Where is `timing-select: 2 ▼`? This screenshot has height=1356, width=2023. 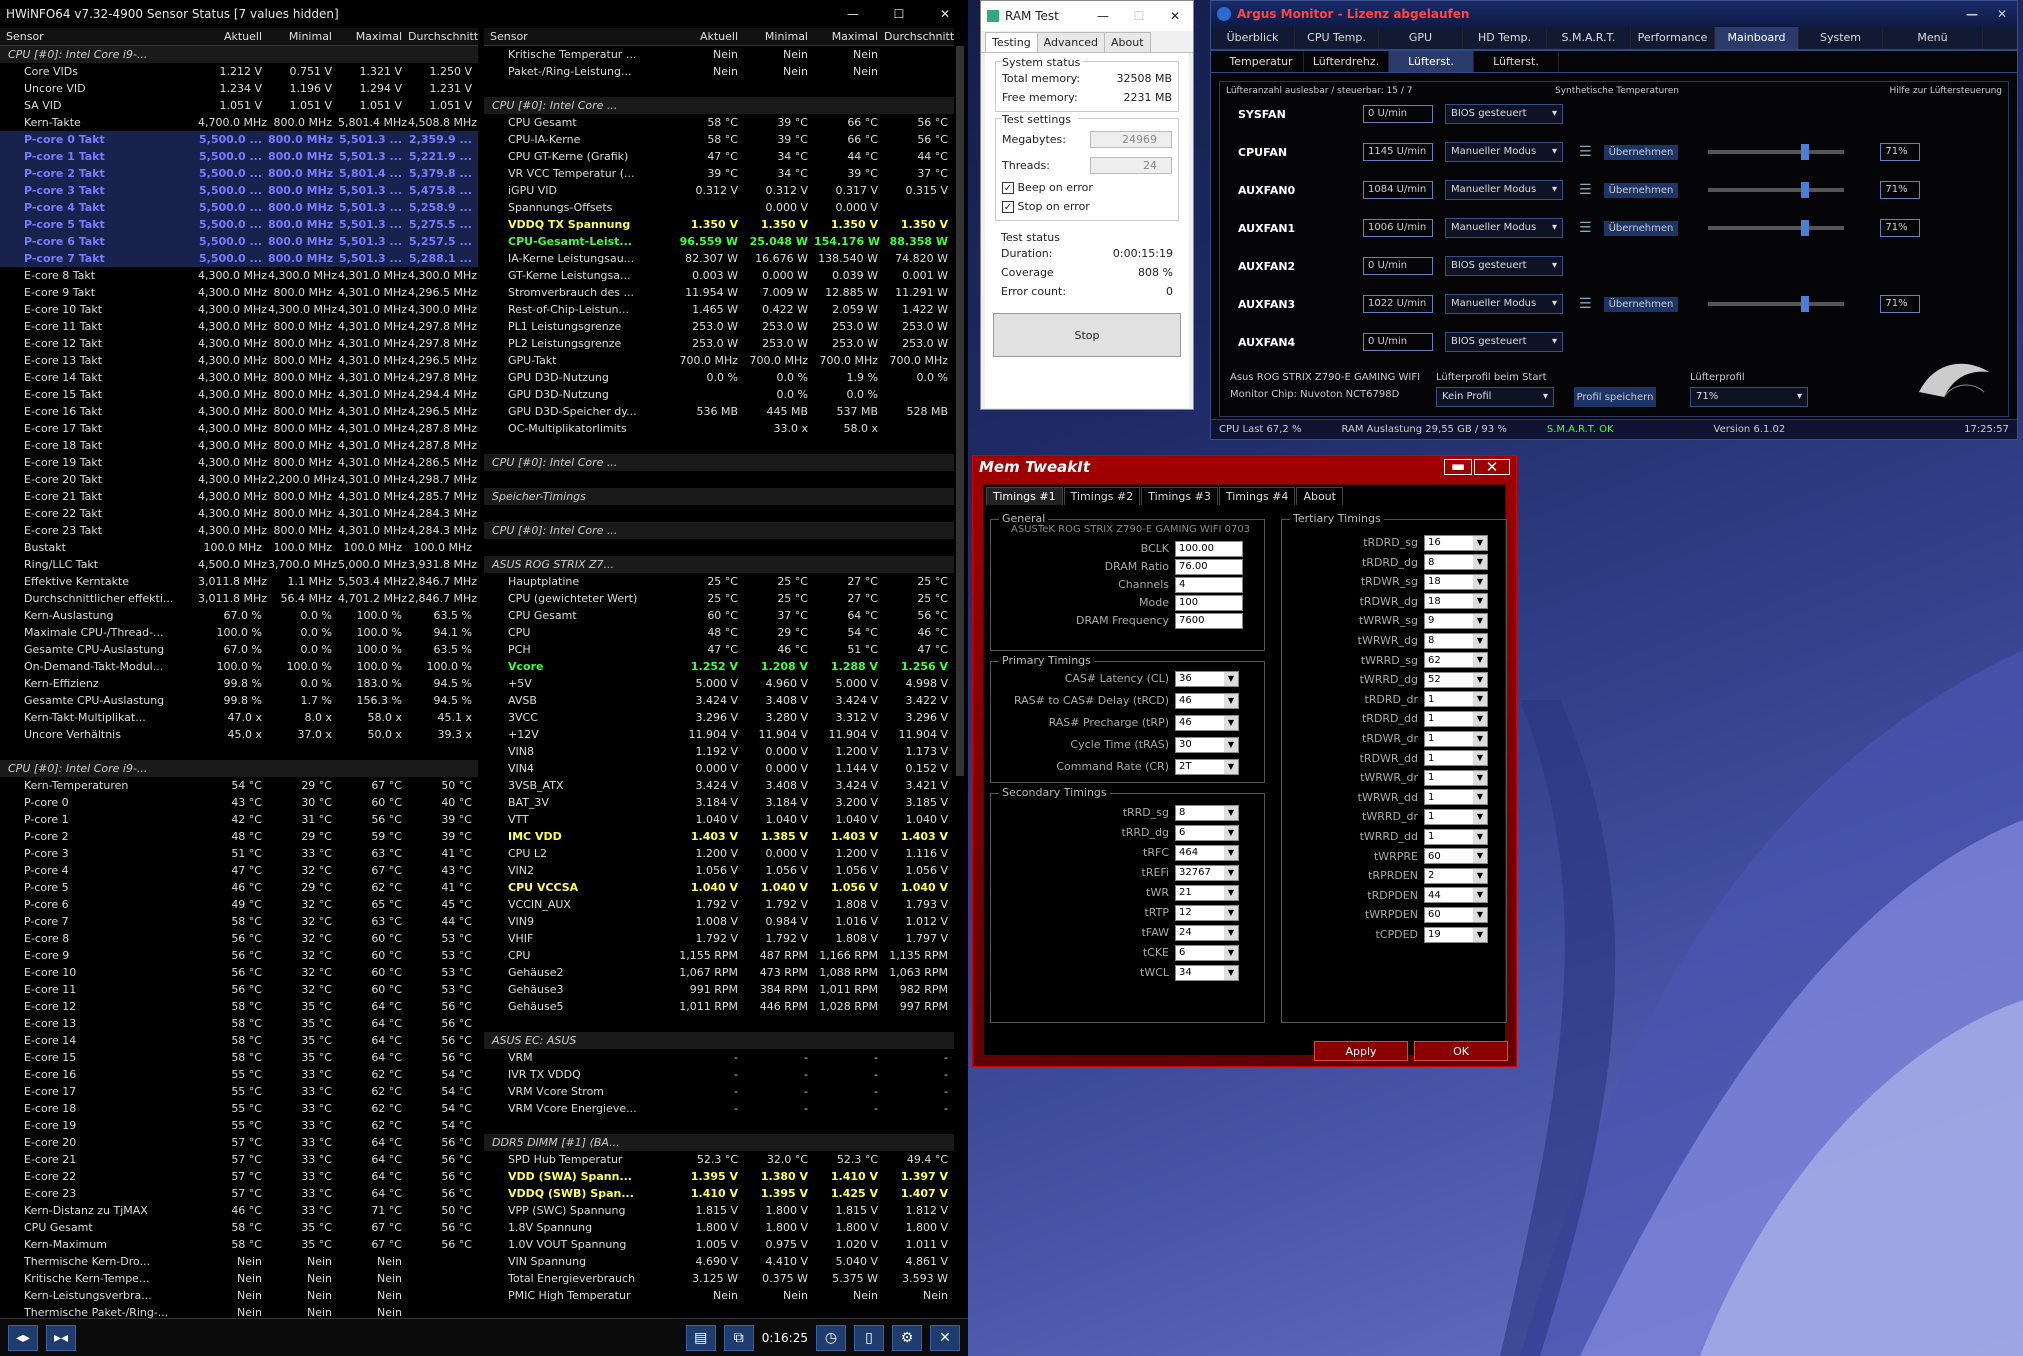
timing-select: 2 ▼ is located at coordinates (1456, 875).